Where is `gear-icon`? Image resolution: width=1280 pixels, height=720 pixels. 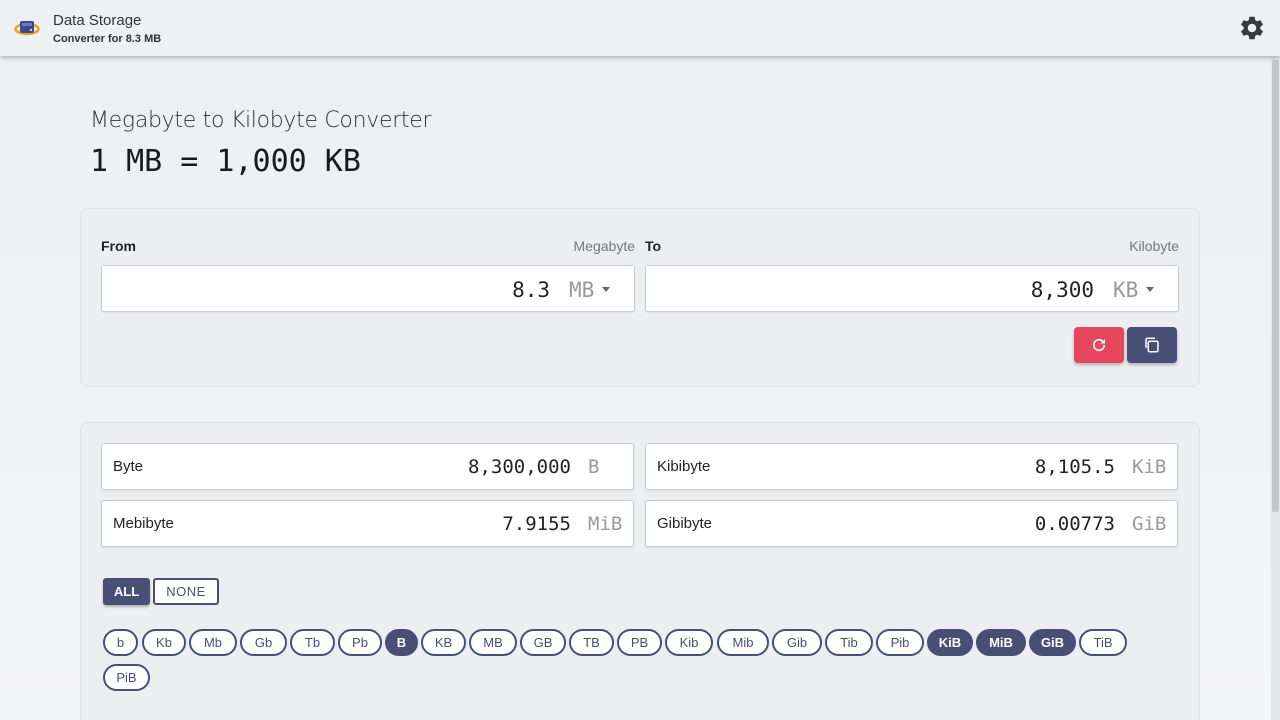 gear-icon is located at coordinates (1252, 28).